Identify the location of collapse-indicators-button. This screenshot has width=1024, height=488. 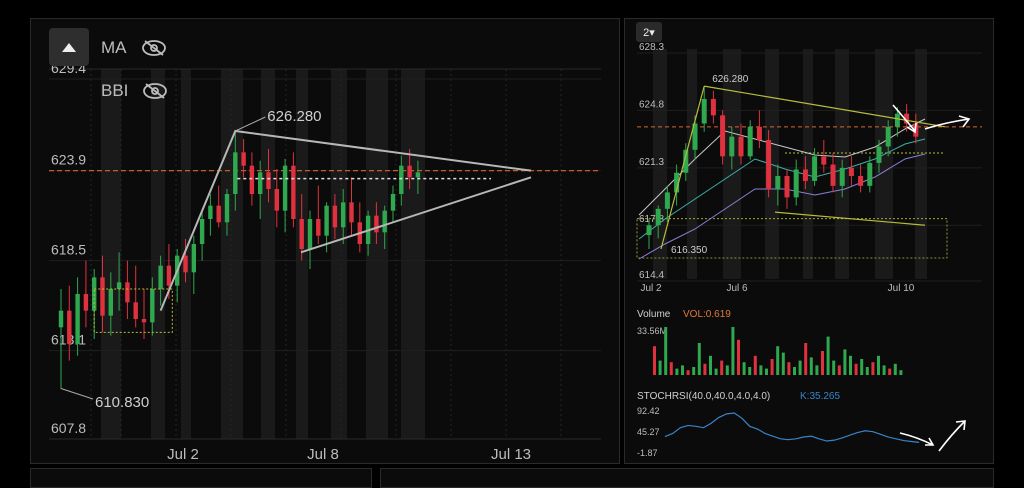
(69, 47).